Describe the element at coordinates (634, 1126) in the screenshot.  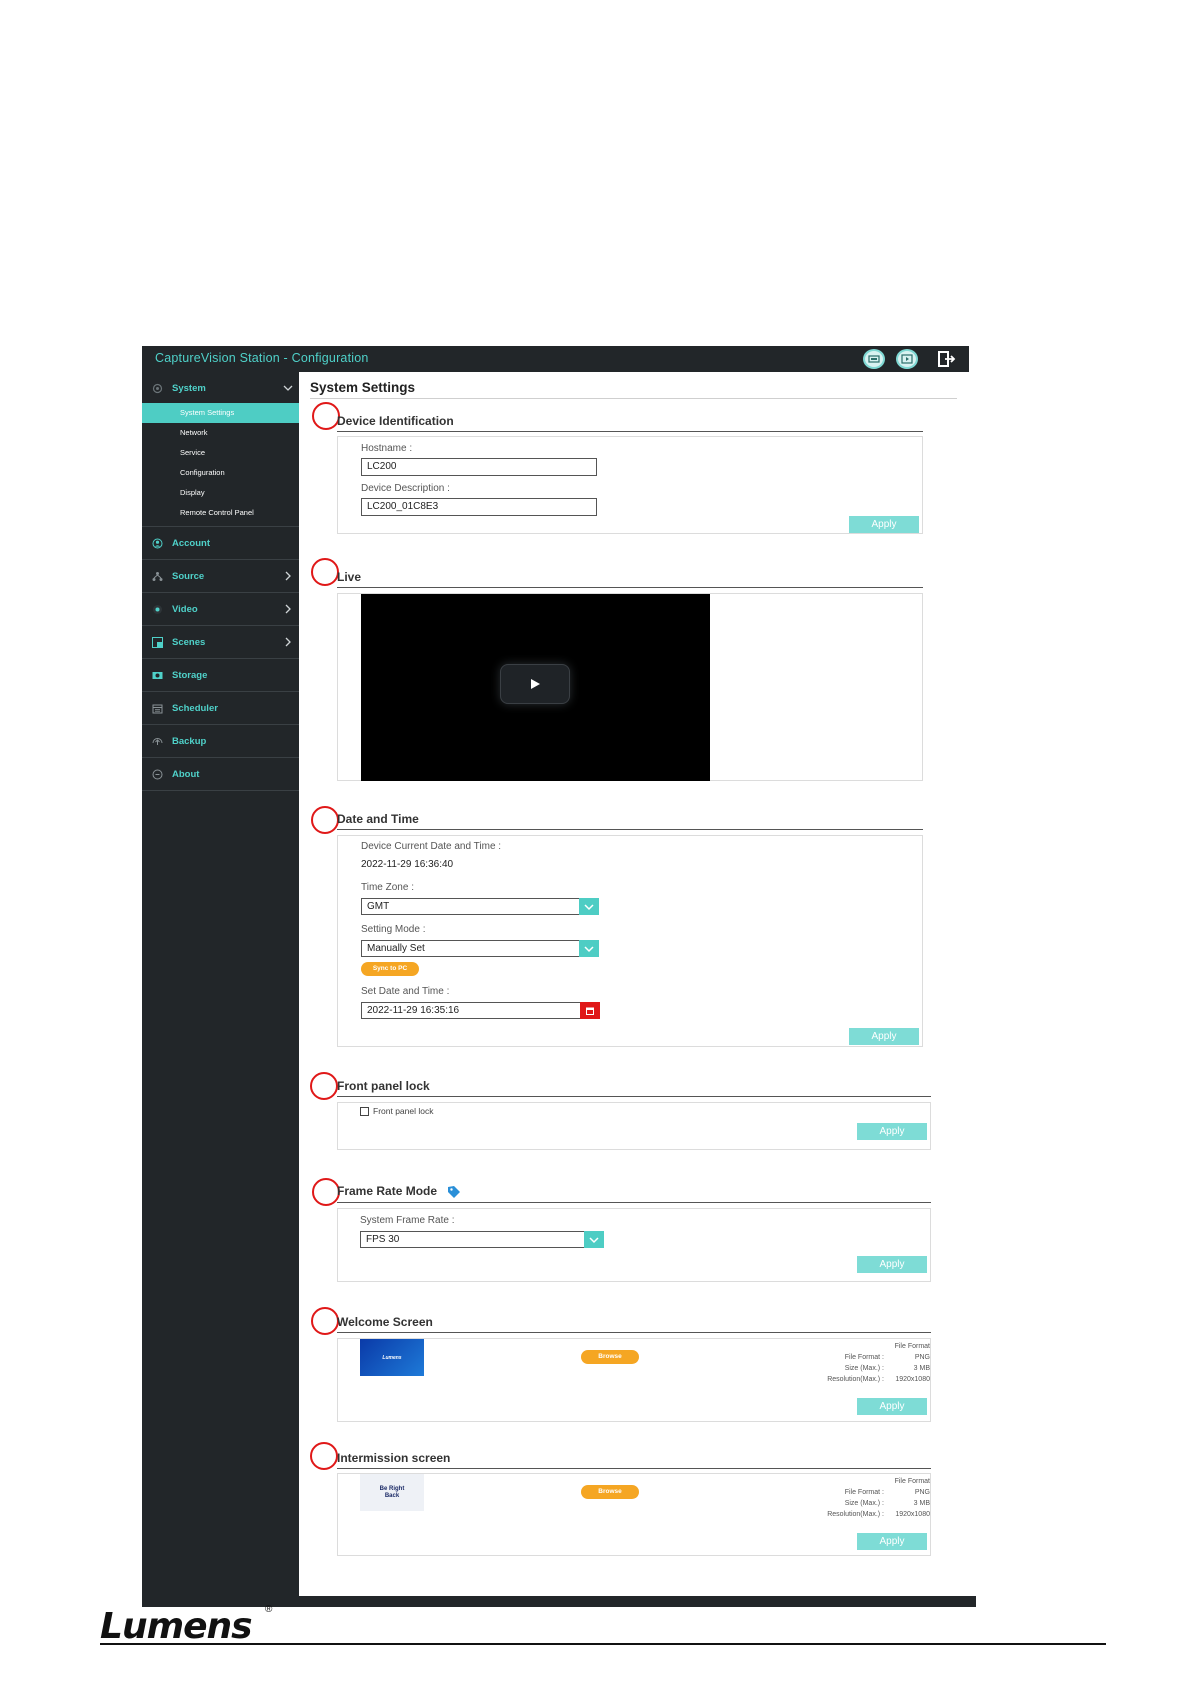
I see `front-panel-lock-panel: Front panel lock Apply` at that location.